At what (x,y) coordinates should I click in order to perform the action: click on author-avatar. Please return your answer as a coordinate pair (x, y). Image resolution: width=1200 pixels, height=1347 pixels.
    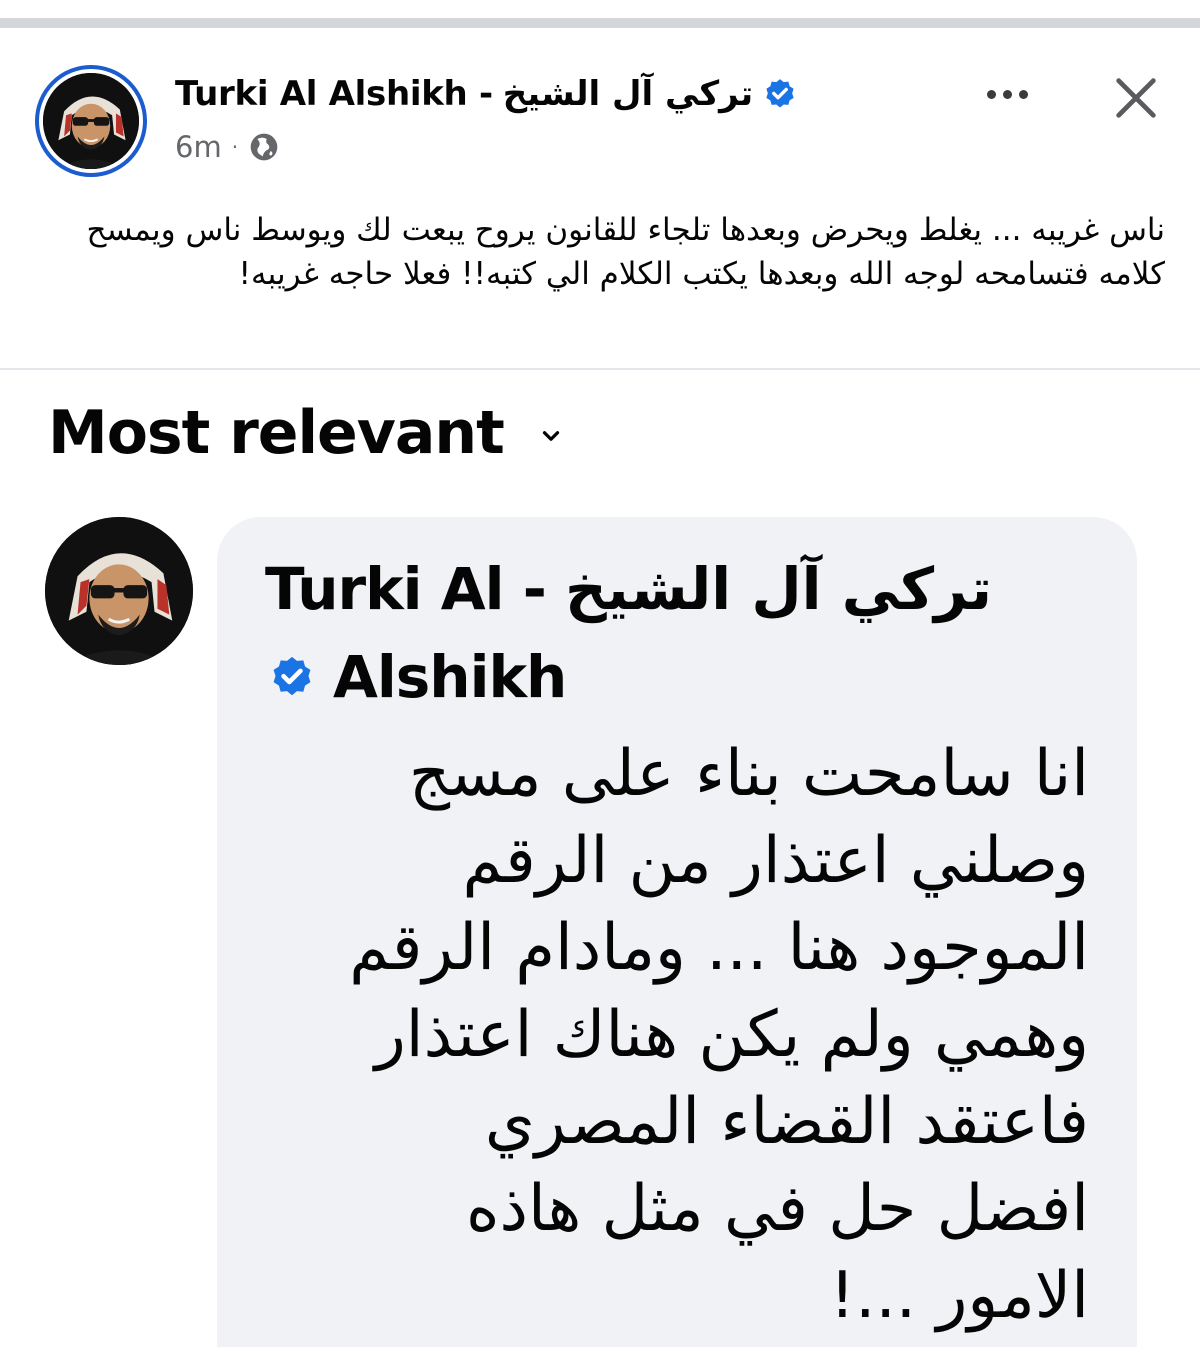
    Looking at the image, I should click on (91, 121).